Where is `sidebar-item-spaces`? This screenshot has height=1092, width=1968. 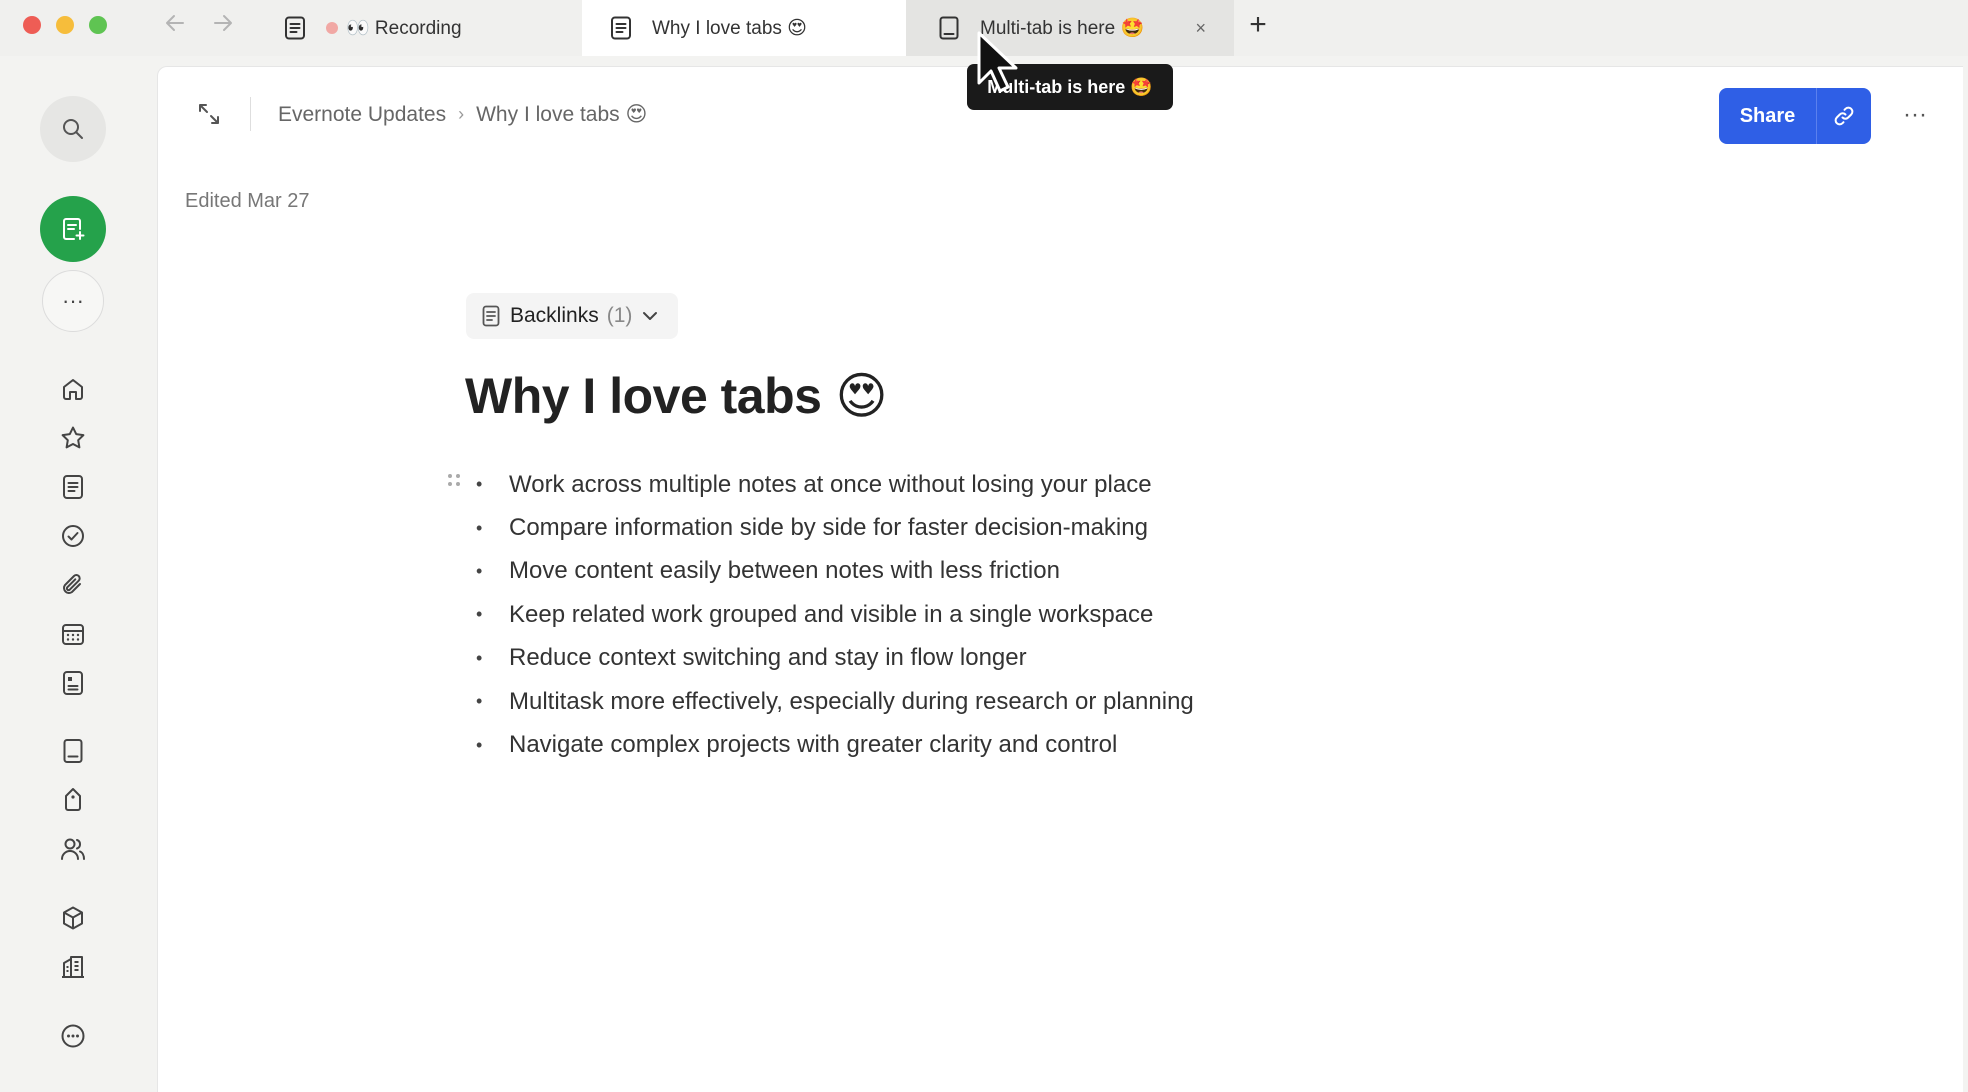 sidebar-item-spaces is located at coordinates (73, 918).